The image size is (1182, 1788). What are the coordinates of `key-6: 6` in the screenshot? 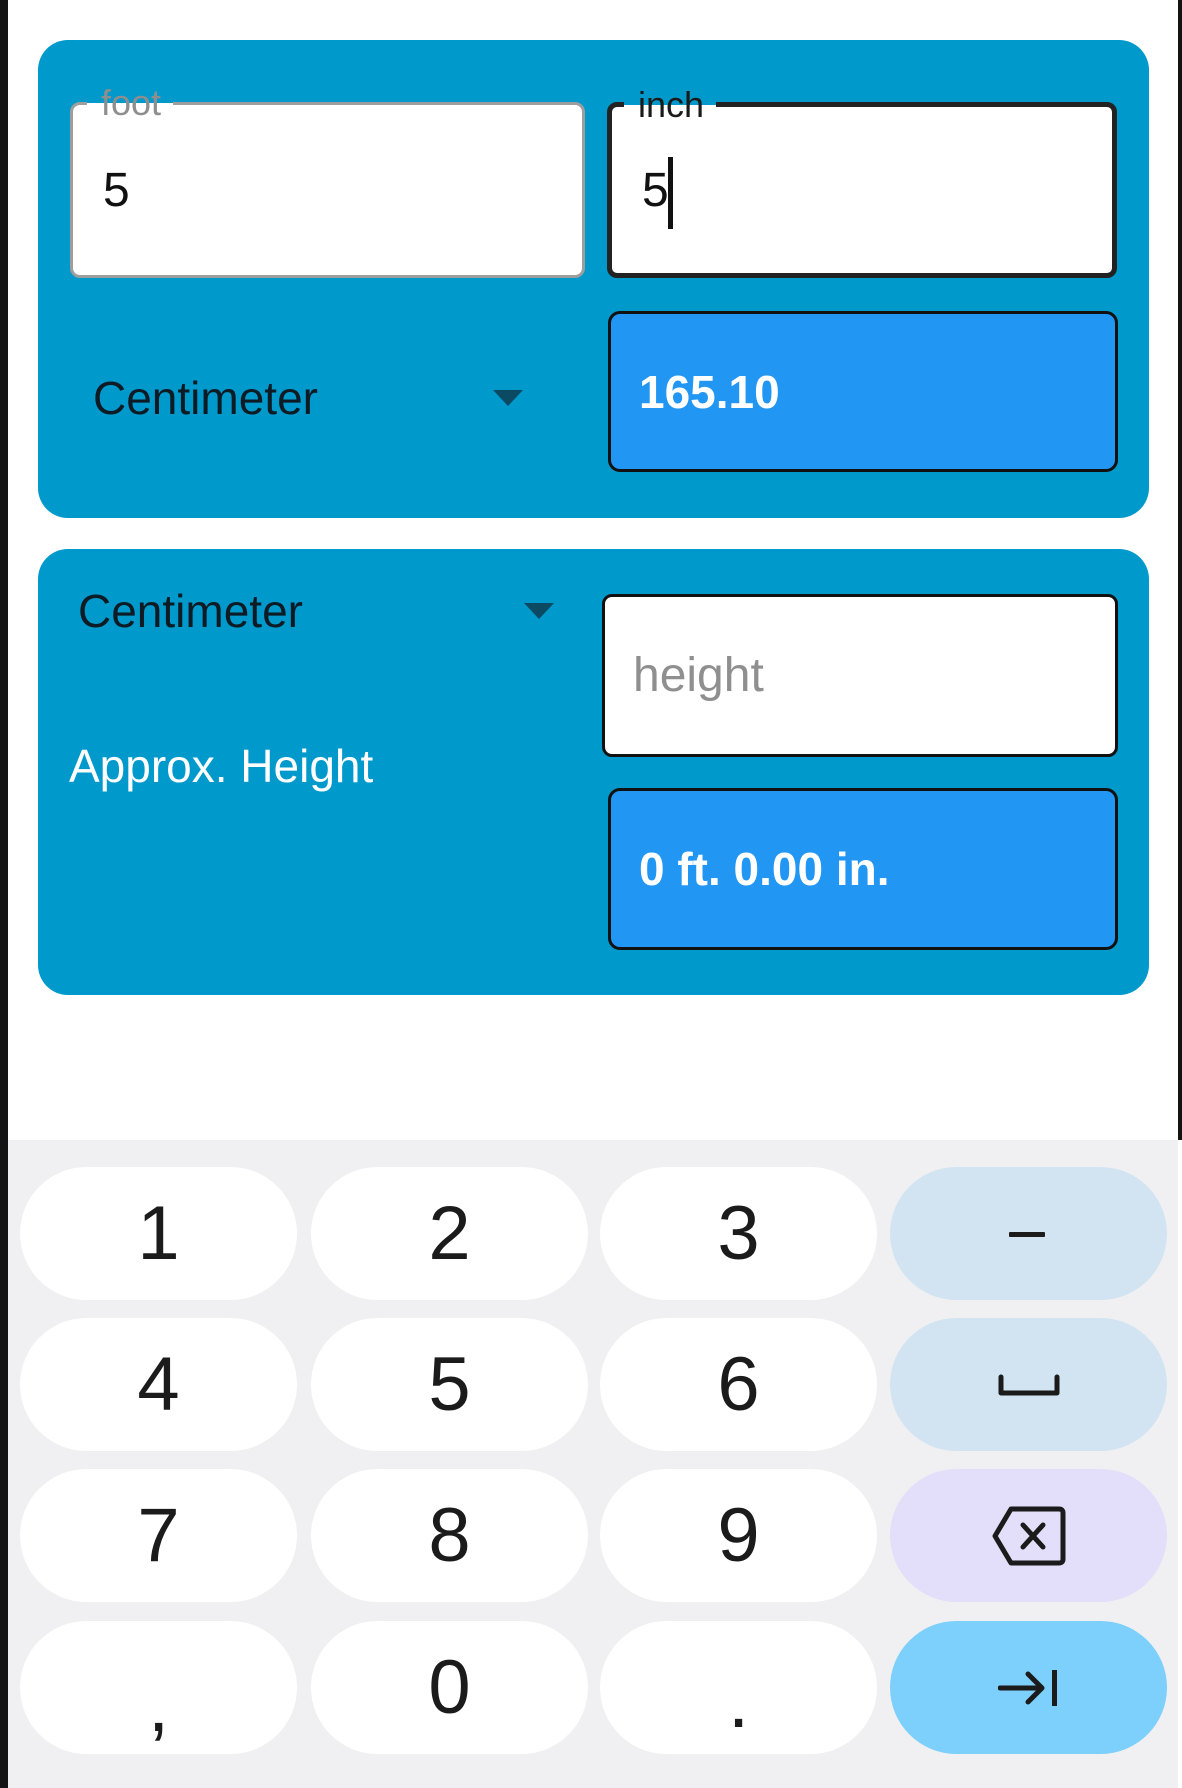 It's located at (738, 1384).